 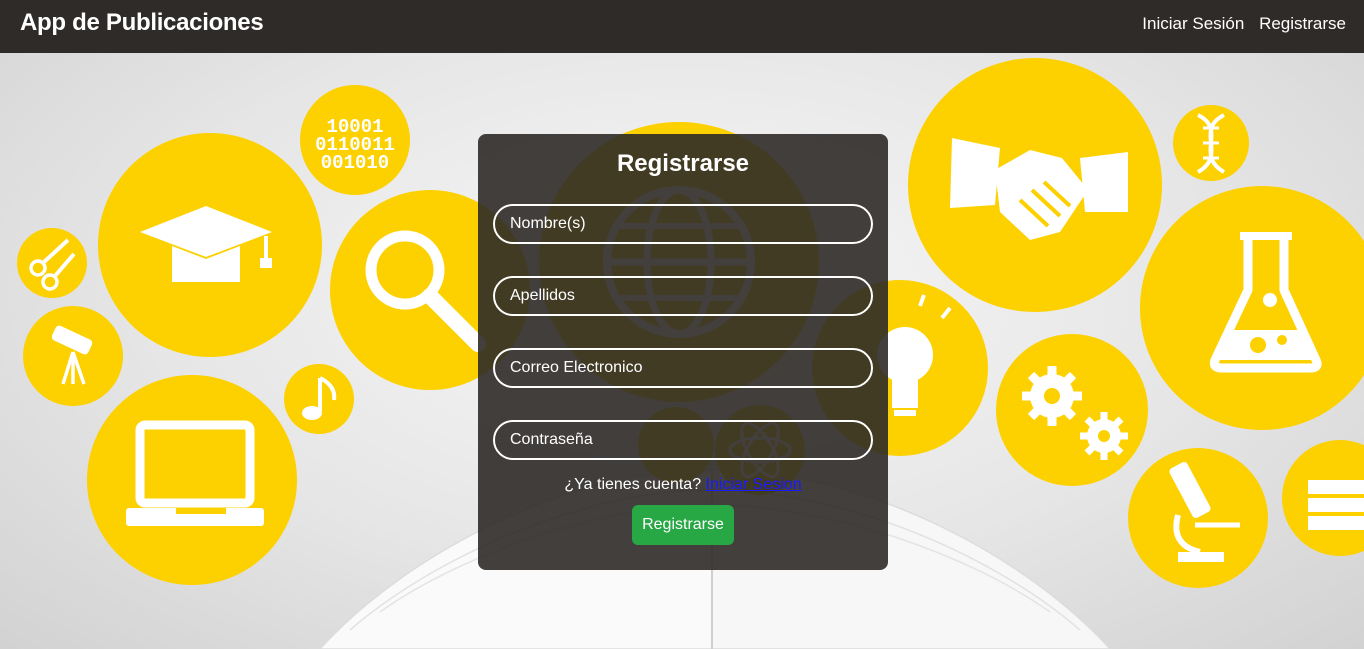 I want to click on email-field, so click(x=683, y=368).